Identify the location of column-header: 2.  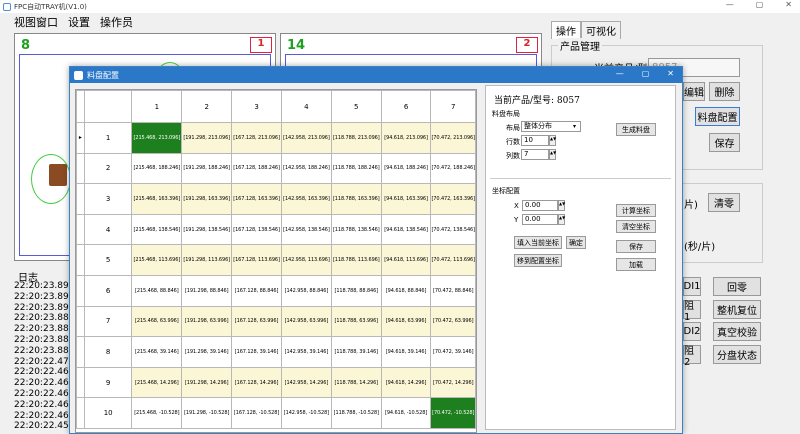
(207, 106).